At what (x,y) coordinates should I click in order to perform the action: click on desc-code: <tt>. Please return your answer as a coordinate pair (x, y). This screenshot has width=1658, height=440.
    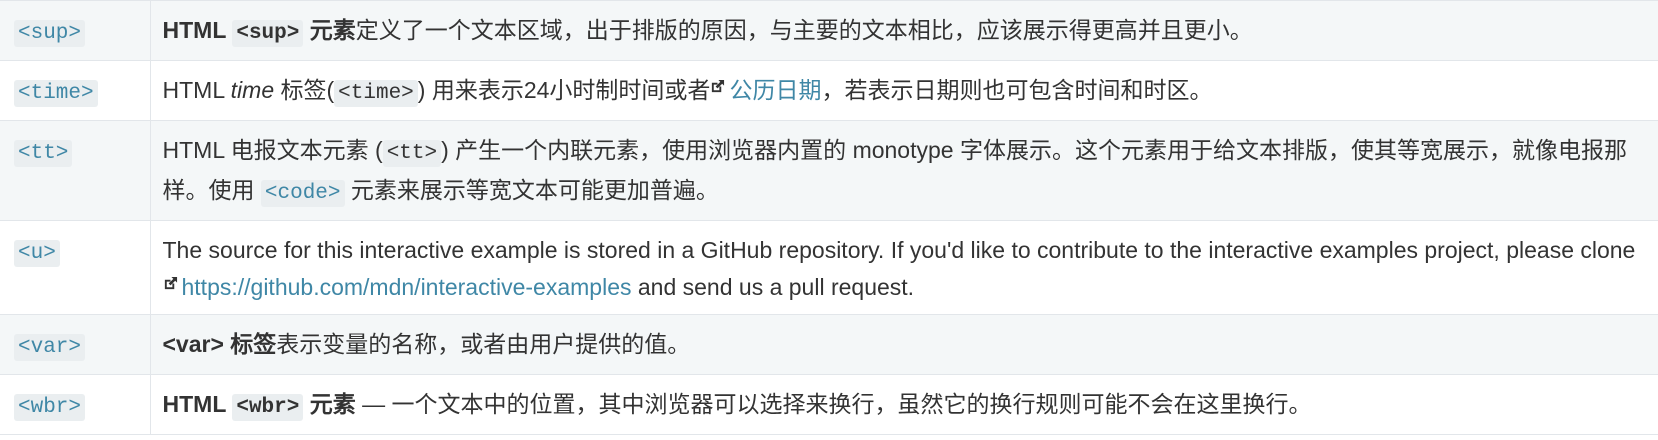
    Looking at the image, I should click on (412, 153).